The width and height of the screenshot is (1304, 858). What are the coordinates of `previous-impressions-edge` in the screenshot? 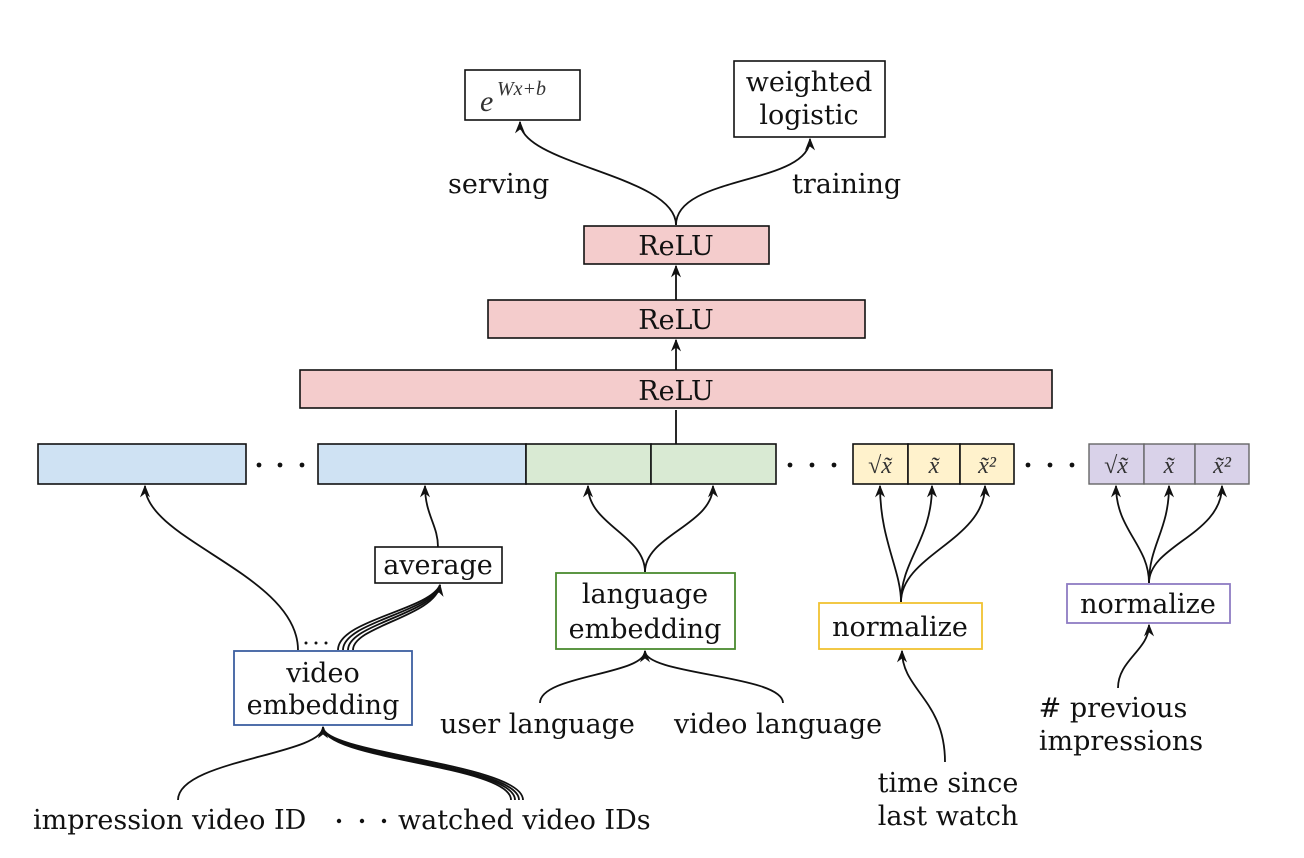 It's located at (1136, 656).